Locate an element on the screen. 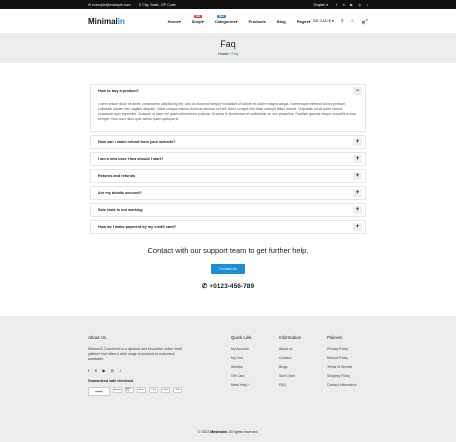 This screenshot has width=456, height=442. footer-link-terms-of-service: Terms of Service is located at coordinates (342, 367).